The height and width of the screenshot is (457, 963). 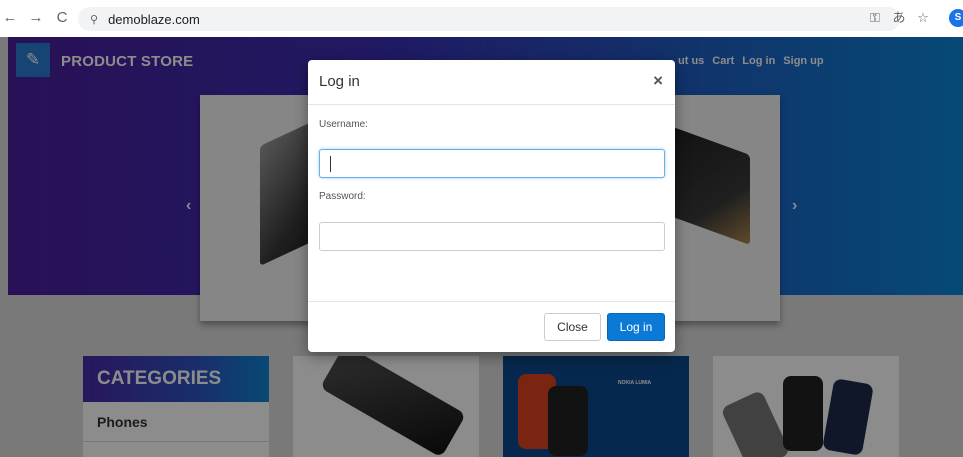 I want to click on modal-header: Log in ×, so click(x=491, y=82).